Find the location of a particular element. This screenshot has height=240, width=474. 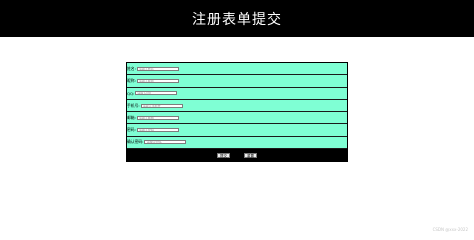

form-row-qq: QQ: is located at coordinates (237, 93).